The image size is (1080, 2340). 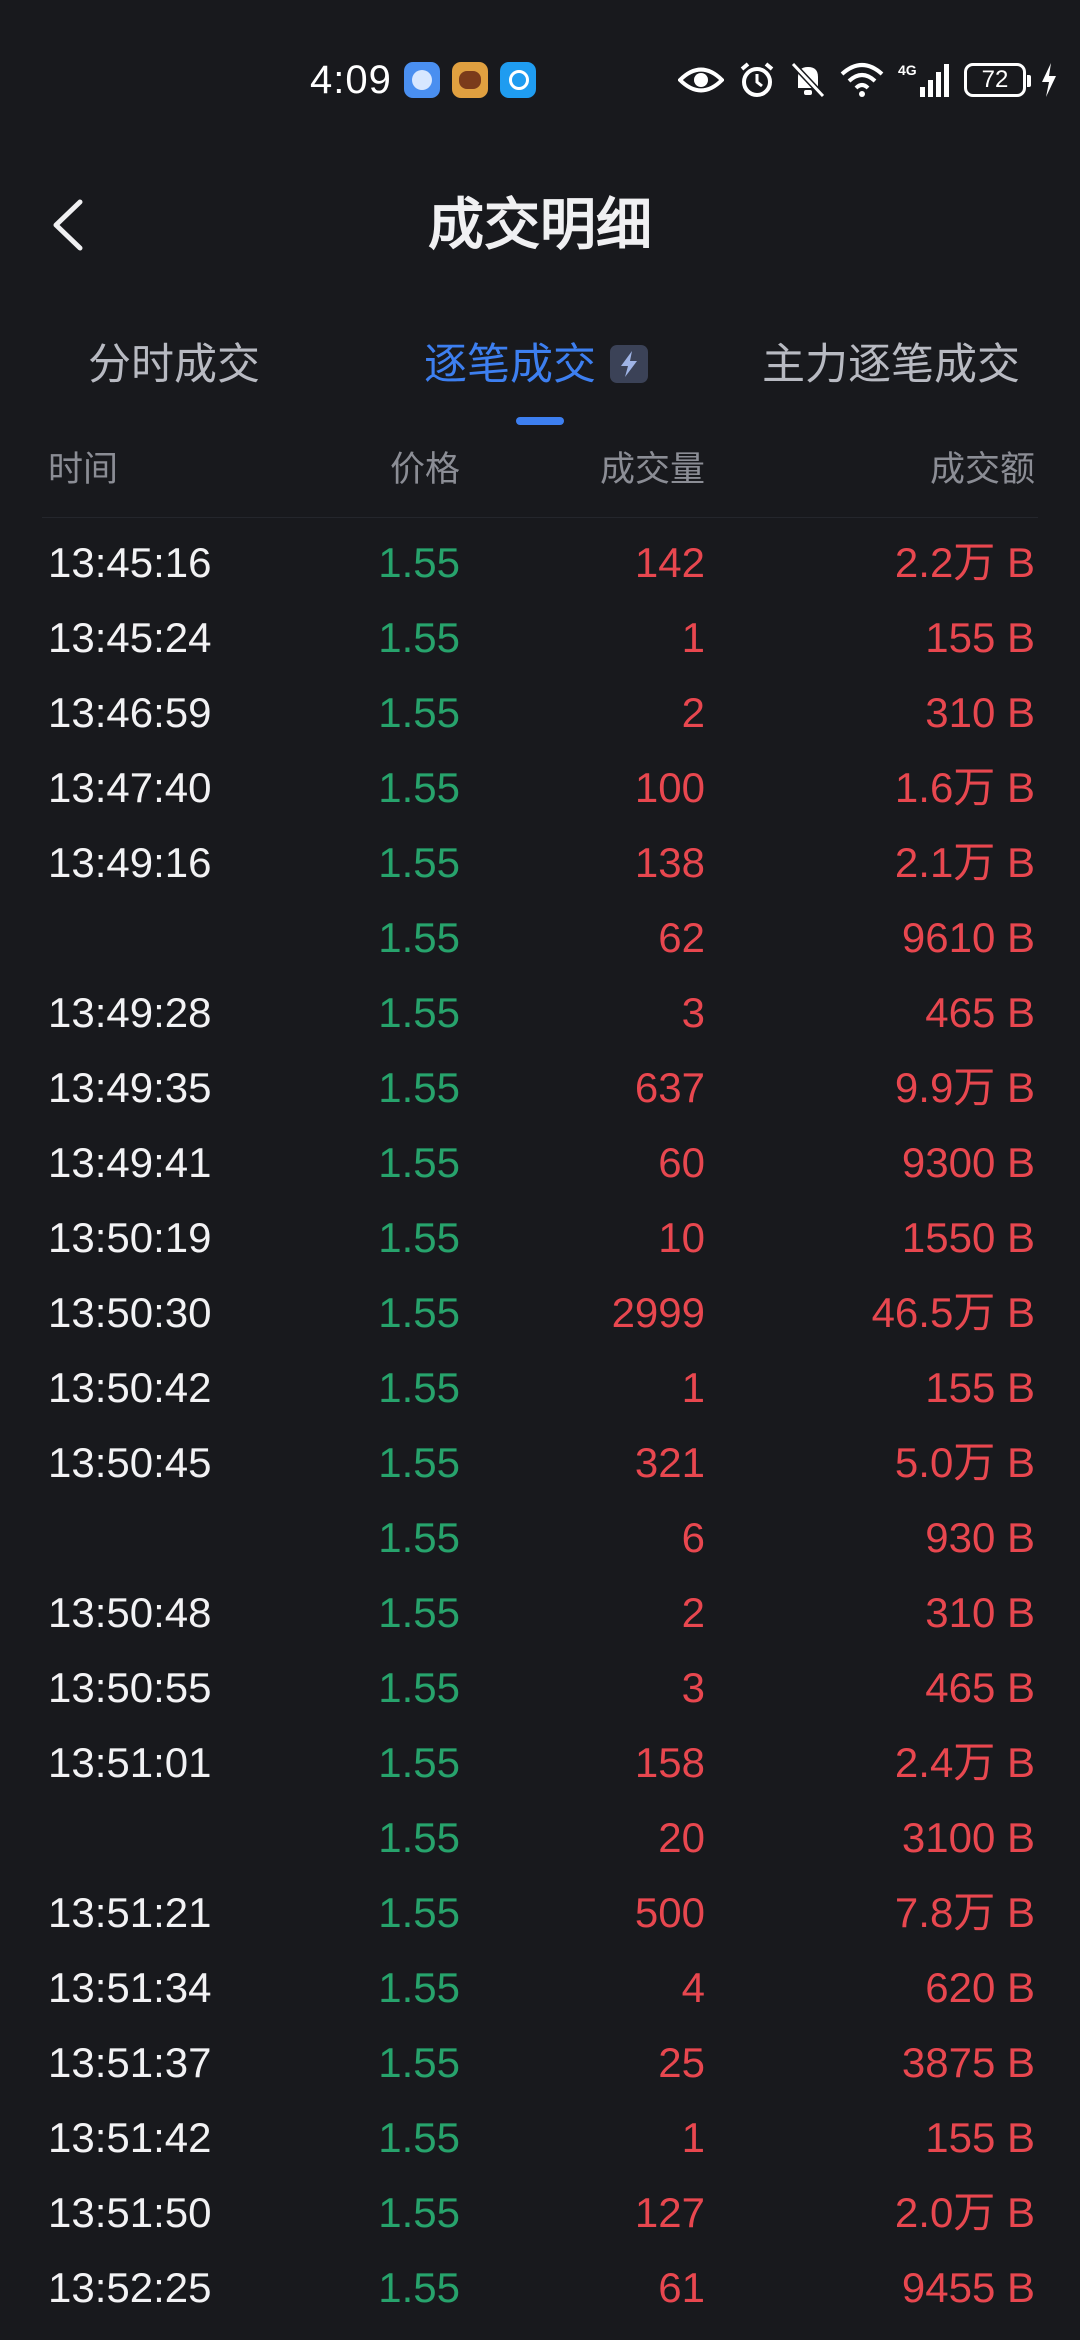 I want to click on trade-amount: 1550 B, so click(x=968, y=1237).